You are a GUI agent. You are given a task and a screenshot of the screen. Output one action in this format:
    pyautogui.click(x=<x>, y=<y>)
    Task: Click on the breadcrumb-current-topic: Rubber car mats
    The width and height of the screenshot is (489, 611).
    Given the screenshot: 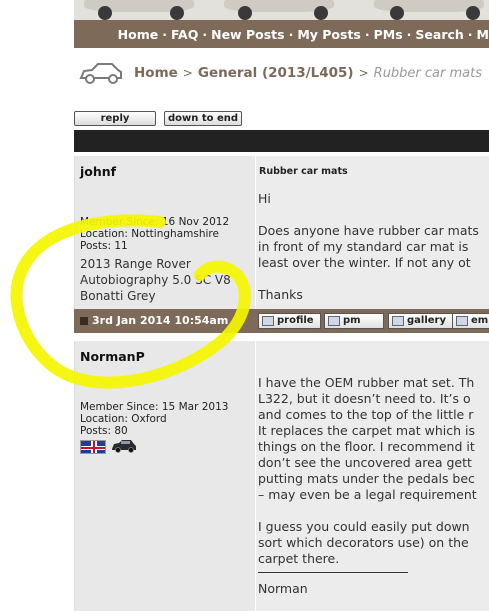 What is the action you would take?
    pyautogui.click(x=427, y=73)
    